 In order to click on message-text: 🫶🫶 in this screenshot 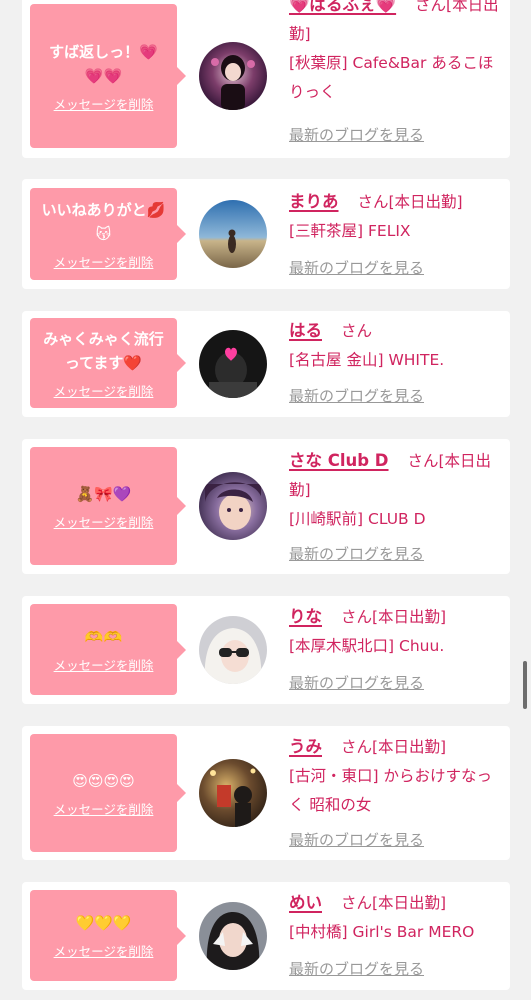, I will do `click(103, 637)`.